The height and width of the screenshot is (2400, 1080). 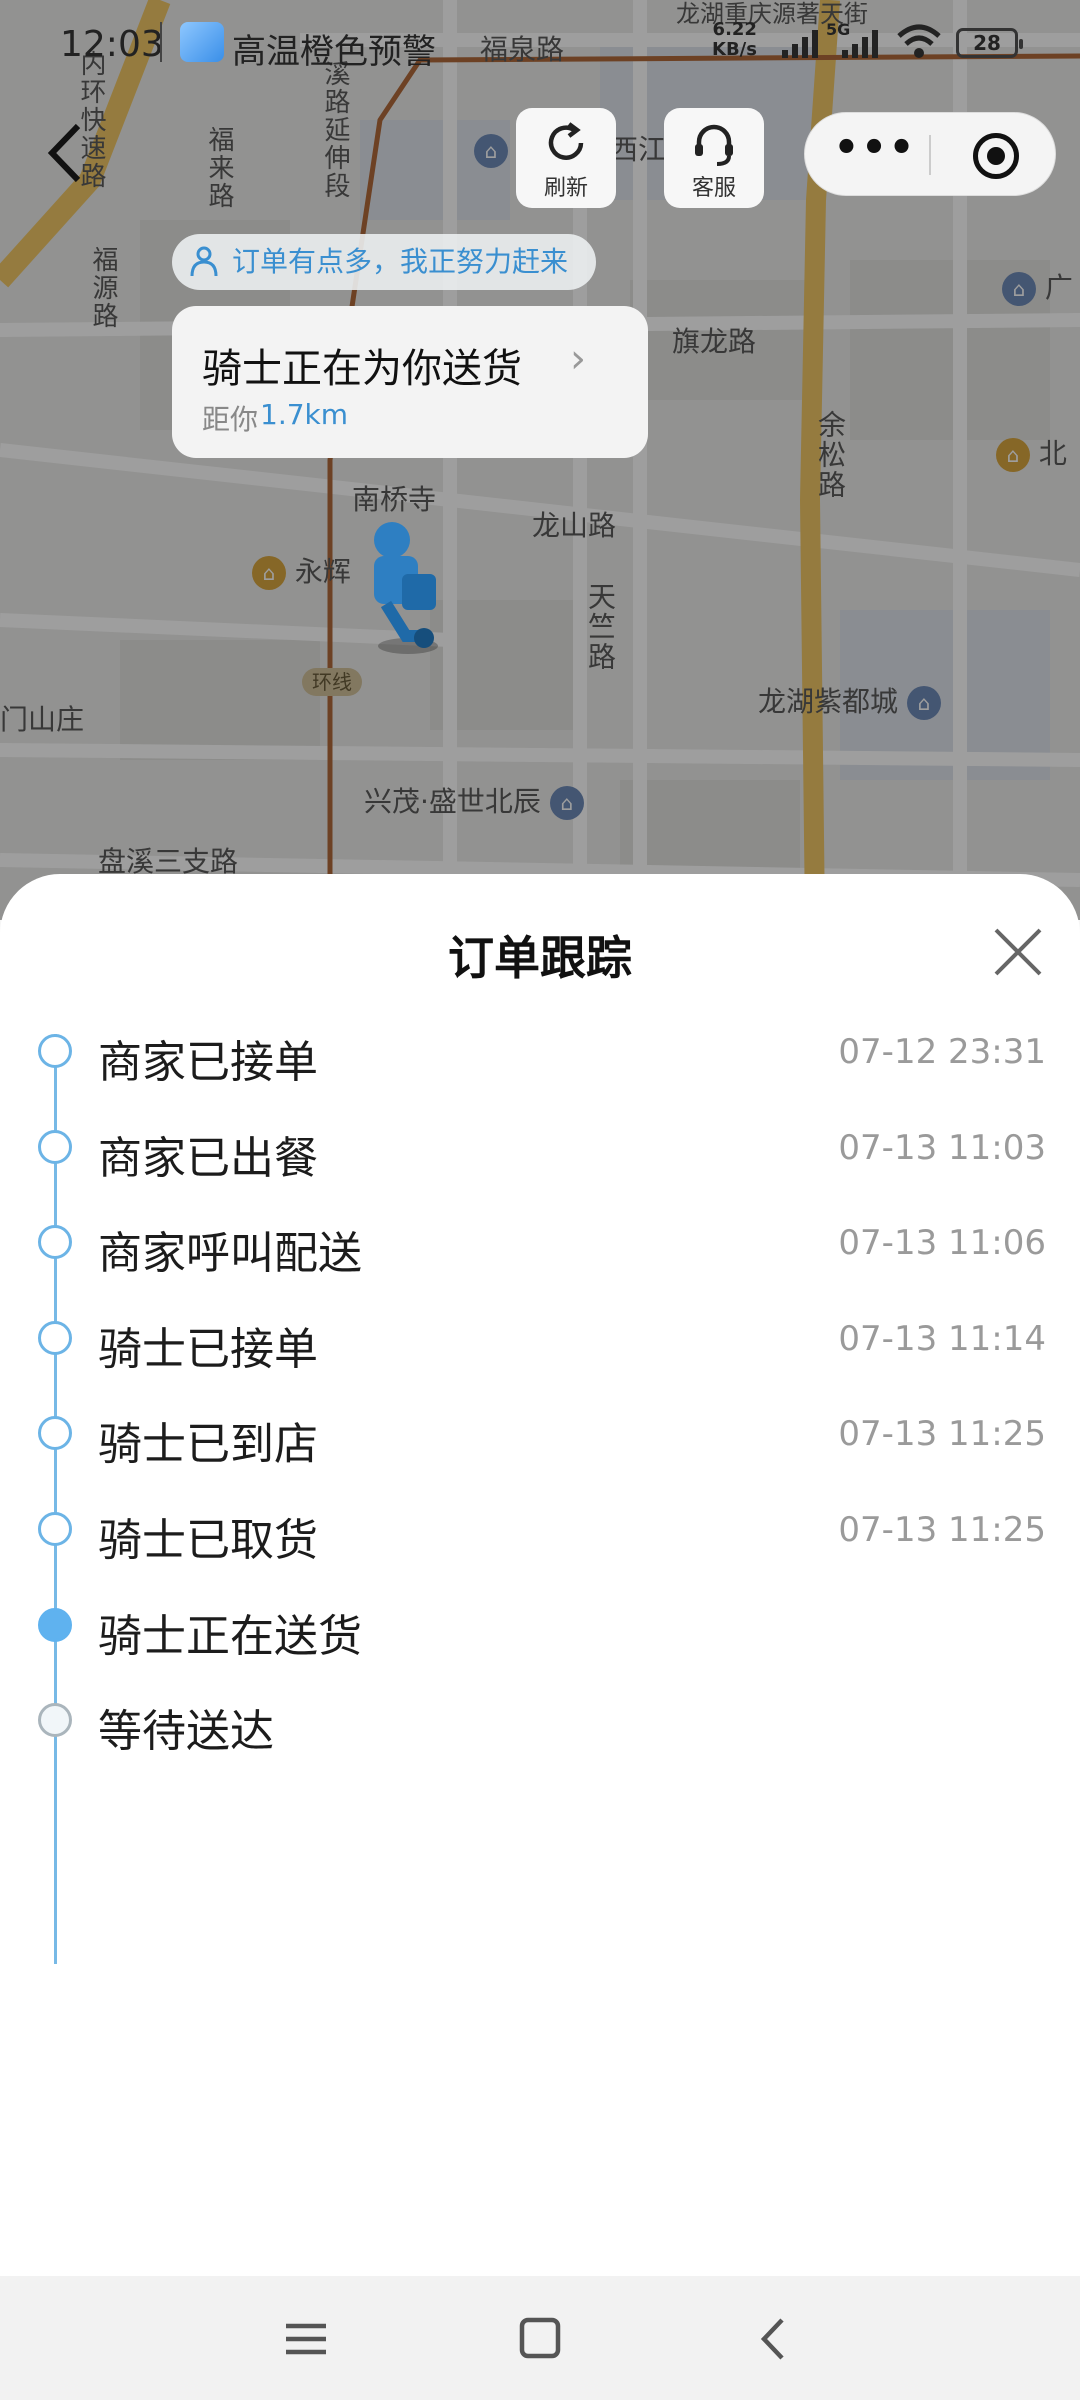 What do you see at coordinates (565, 188) in the screenshot?
I see `refresh-label: 刷新` at bounding box center [565, 188].